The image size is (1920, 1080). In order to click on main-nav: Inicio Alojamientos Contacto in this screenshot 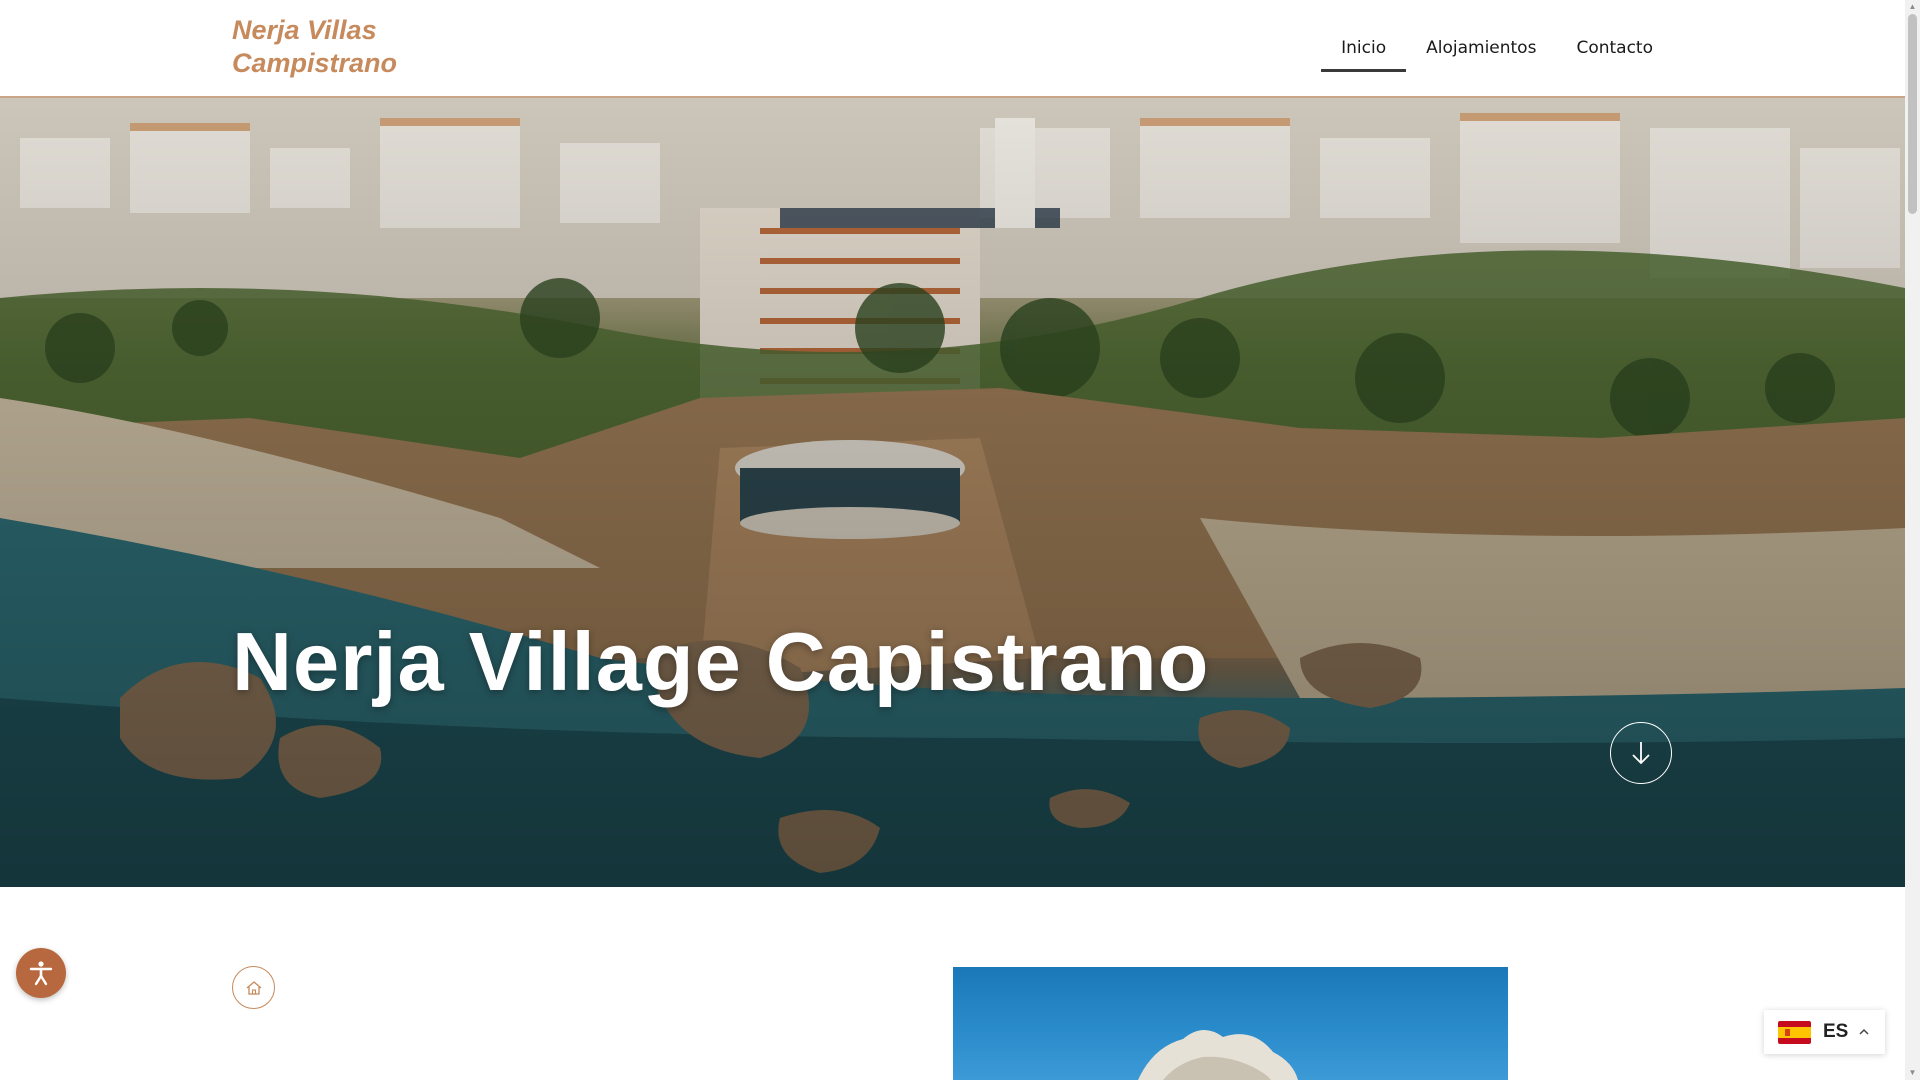, I will do `click(1497, 47)`.